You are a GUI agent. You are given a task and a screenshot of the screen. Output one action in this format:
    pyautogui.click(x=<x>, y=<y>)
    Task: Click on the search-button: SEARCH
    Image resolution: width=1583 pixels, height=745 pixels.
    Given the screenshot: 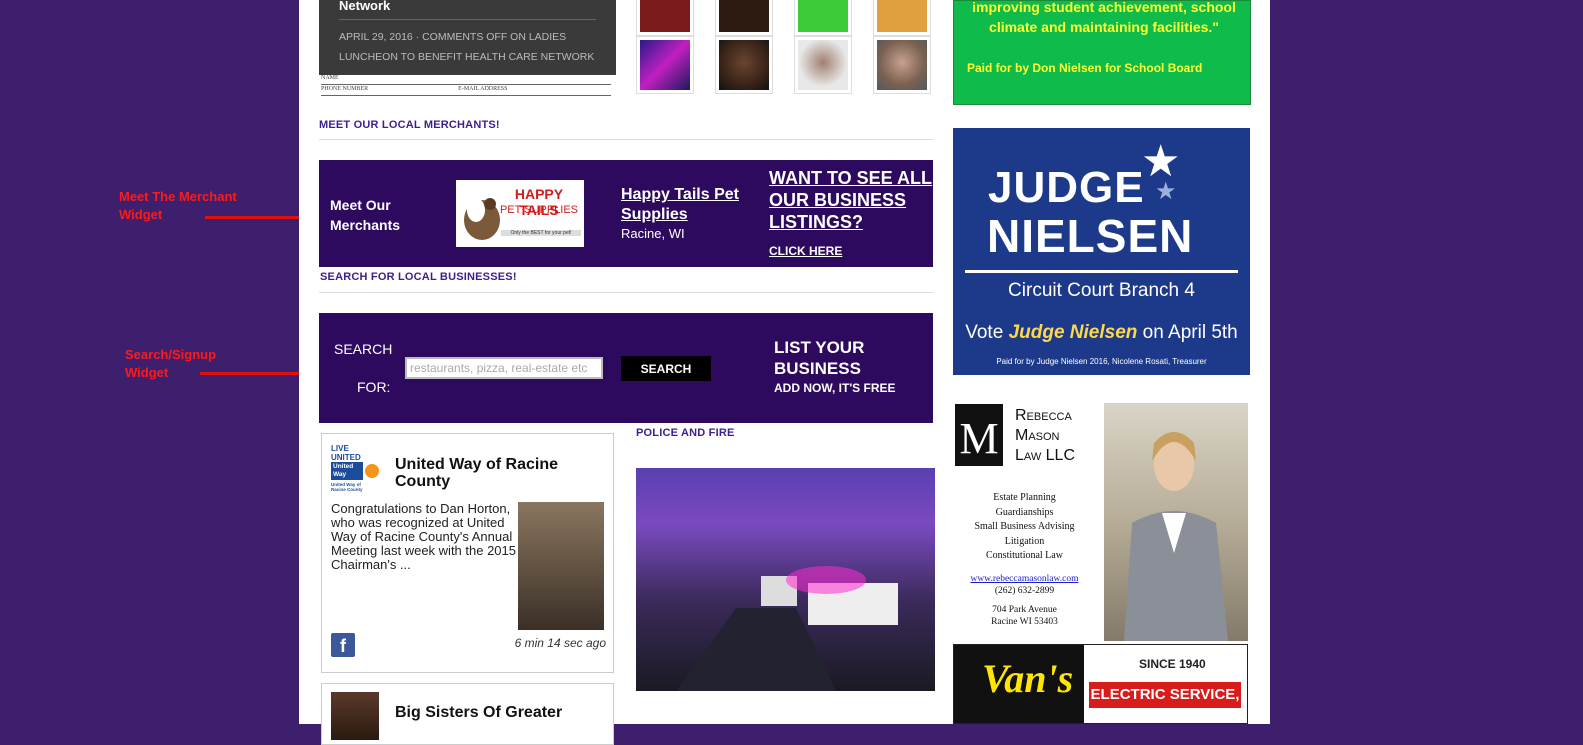 What is the action you would take?
    pyautogui.click(x=666, y=368)
    